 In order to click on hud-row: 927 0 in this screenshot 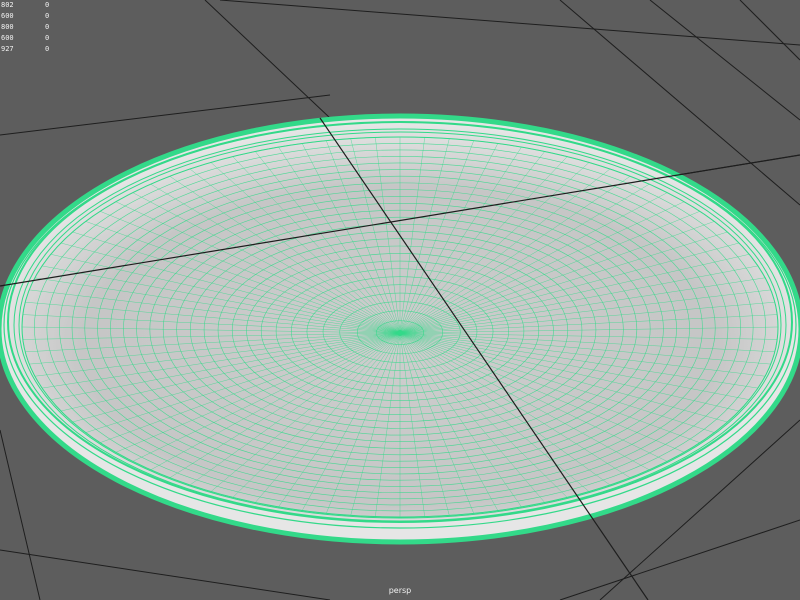, I will do `click(30, 49)`.